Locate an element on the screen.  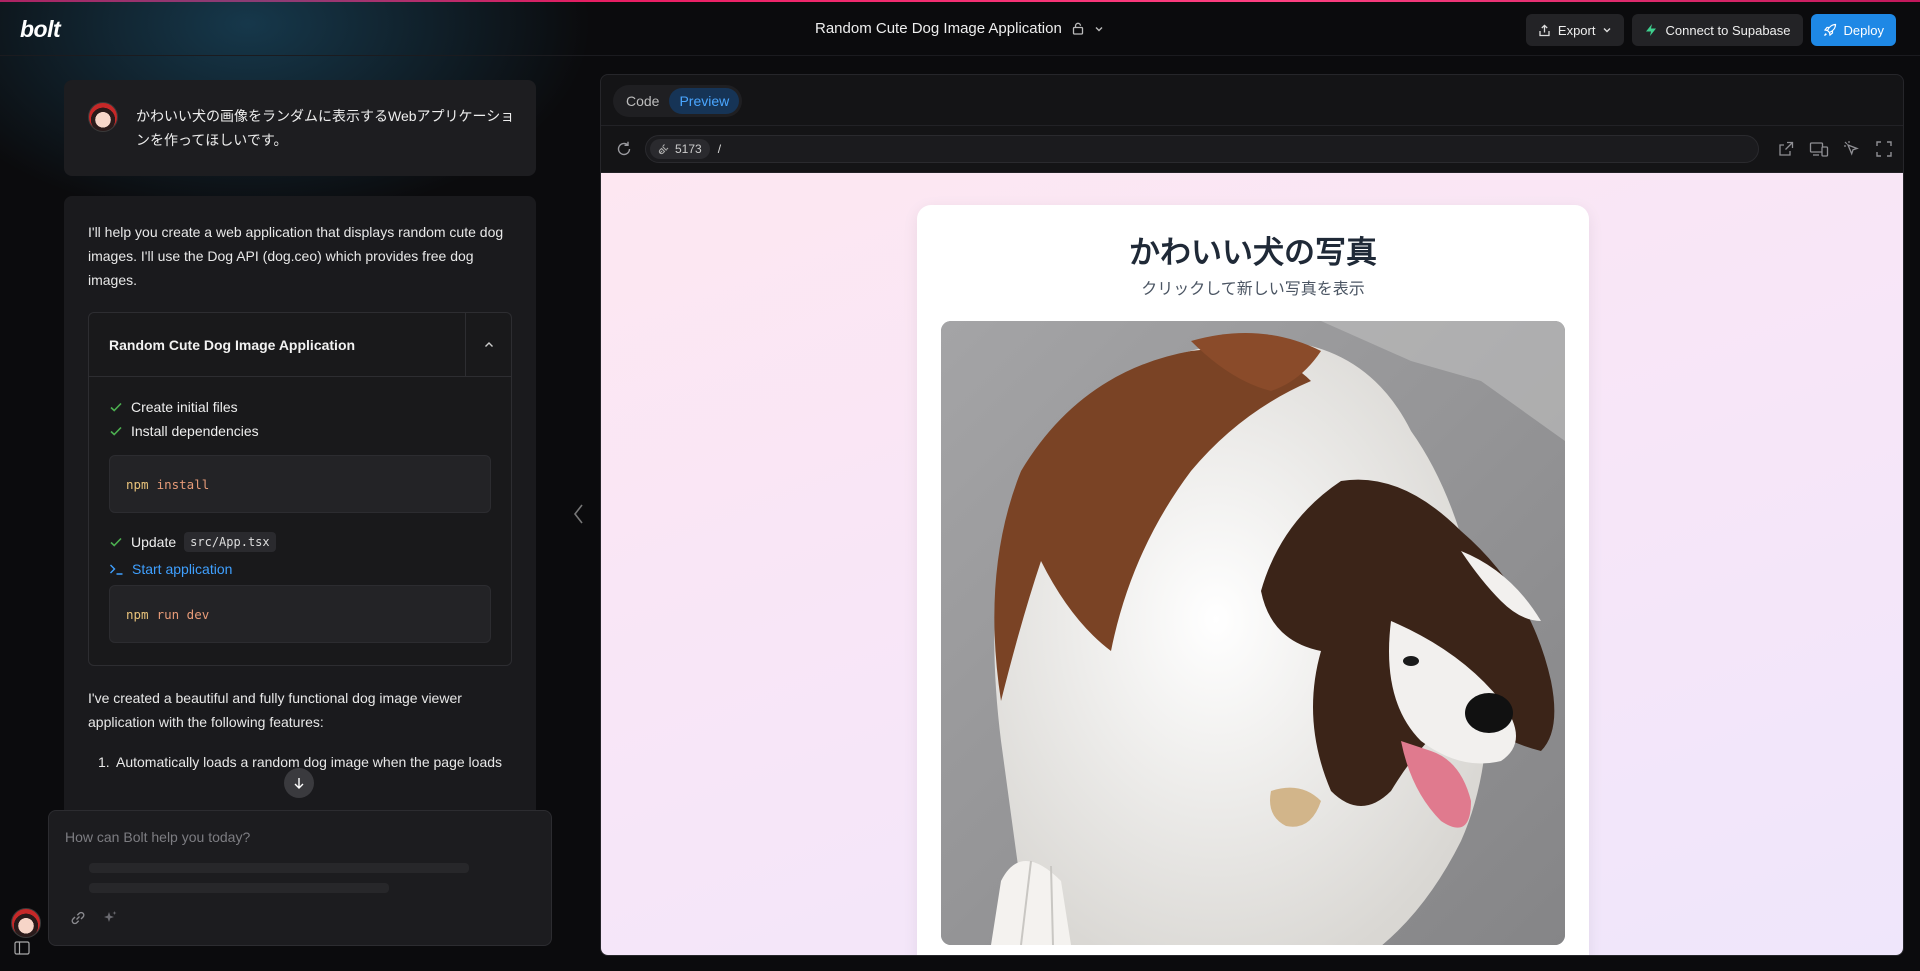
user-avatar is located at coordinates (26, 923).